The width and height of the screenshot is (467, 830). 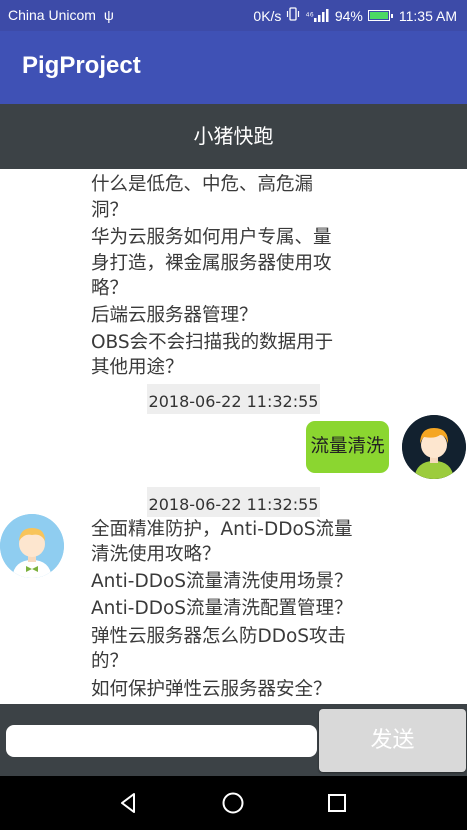 What do you see at coordinates (233, 343) in the screenshot?
I see `bot-message-line: OBS会不会扫描我的数据用于` at bounding box center [233, 343].